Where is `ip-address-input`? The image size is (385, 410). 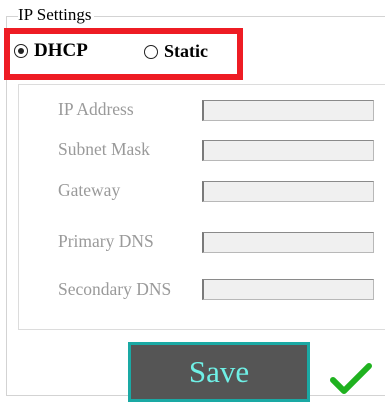
ip-address-input is located at coordinates (288, 110).